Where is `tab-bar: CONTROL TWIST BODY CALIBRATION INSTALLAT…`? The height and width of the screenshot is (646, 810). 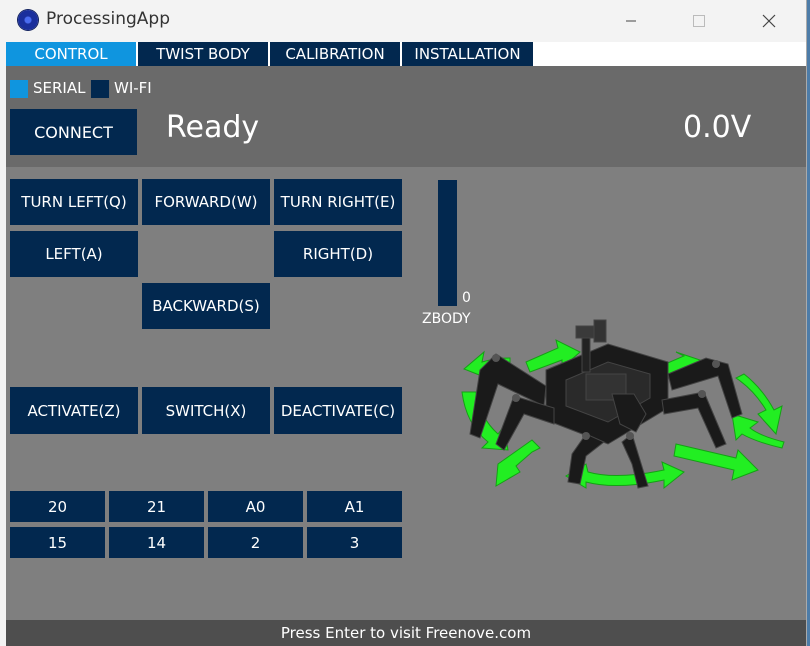 tab-bar: CONTROL TWIST BODY CALIBRATION INSTALLAT… is located at coordinates (406, 54).